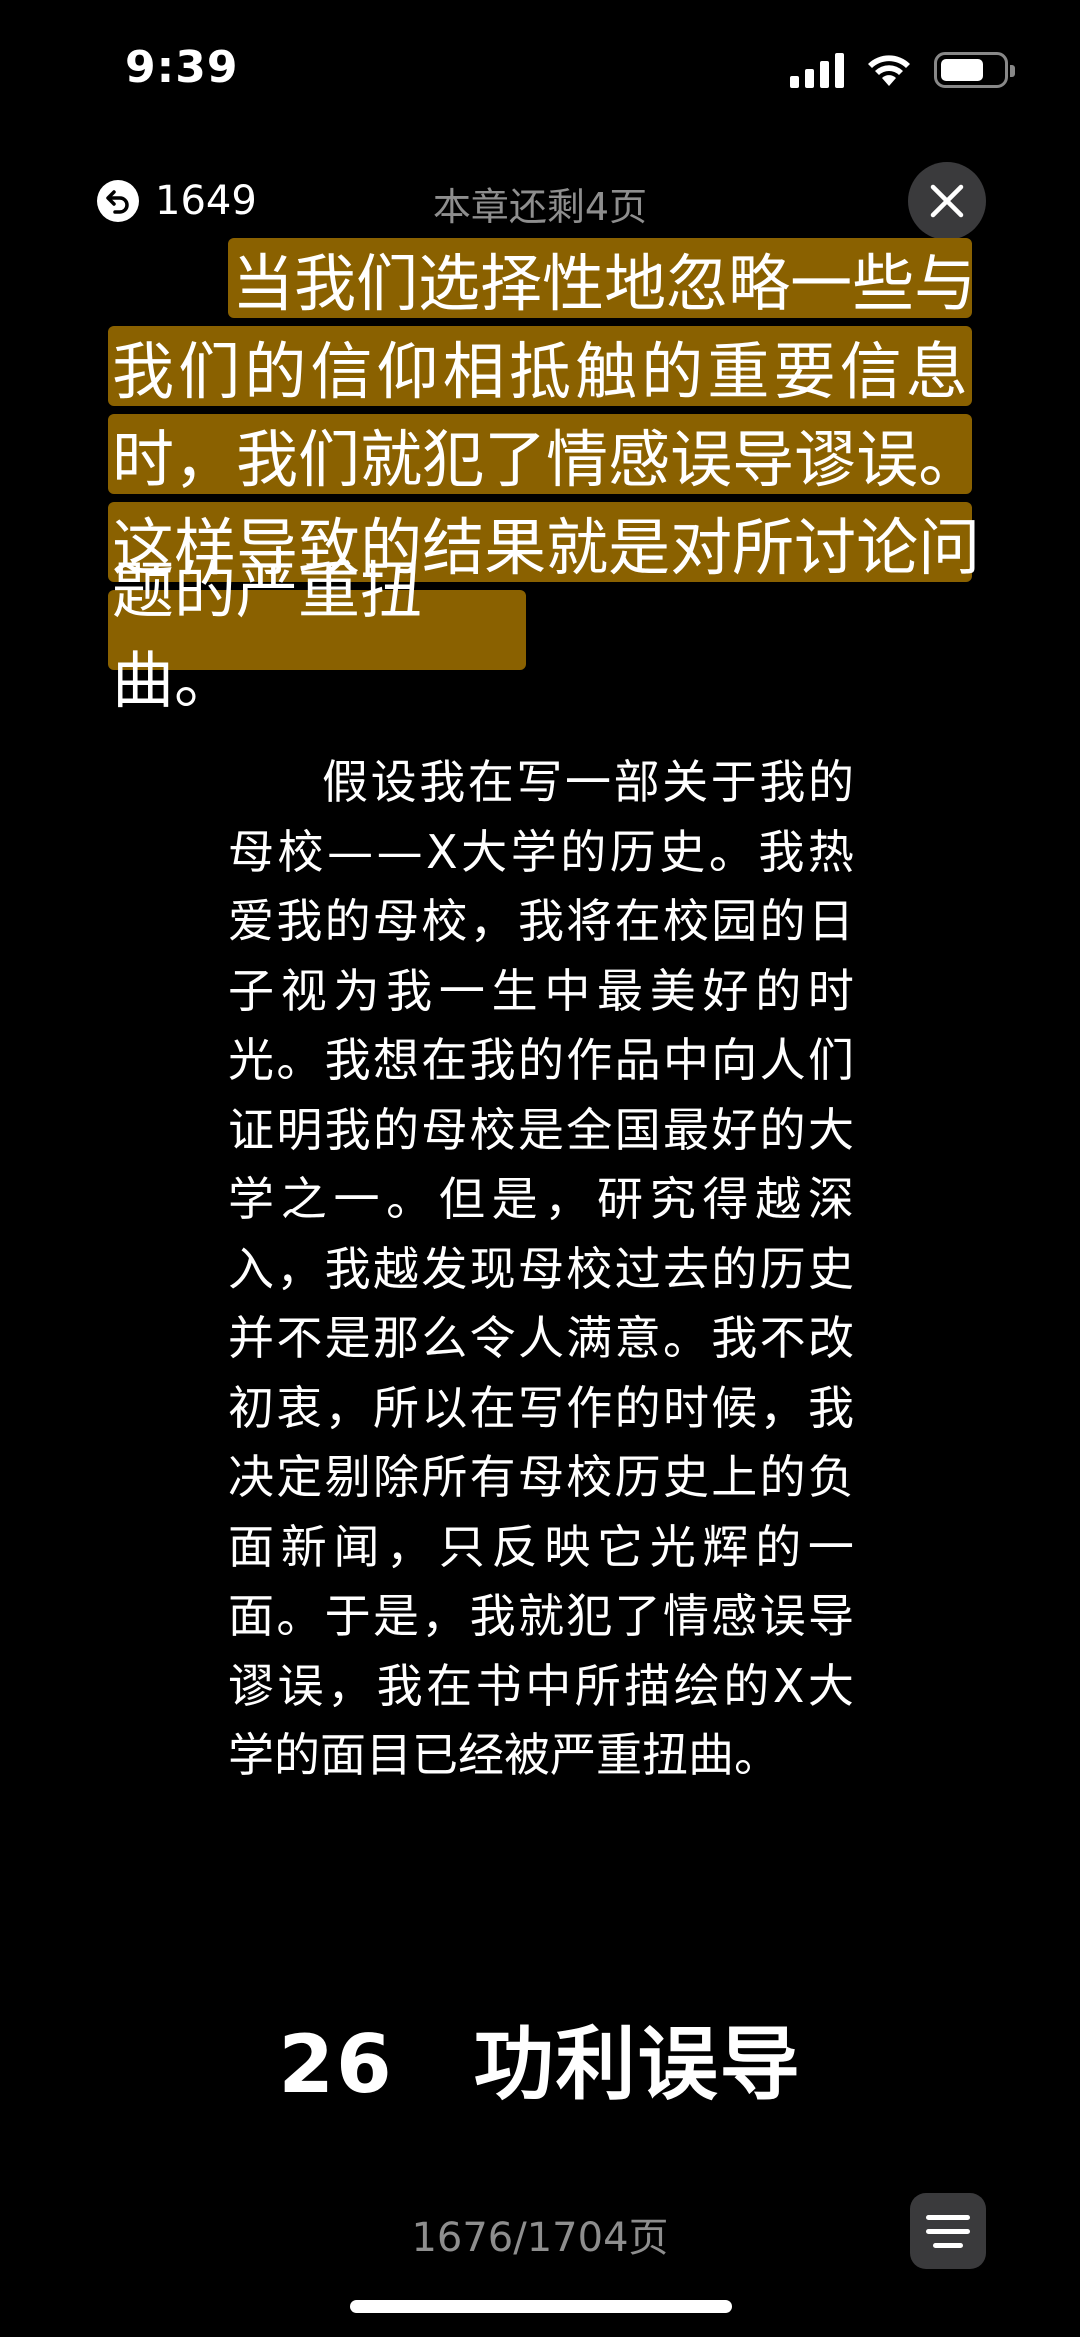  Describe the element at coordinates (182, 67) in the screenshot. I see `status-time: 9:39` at that location.